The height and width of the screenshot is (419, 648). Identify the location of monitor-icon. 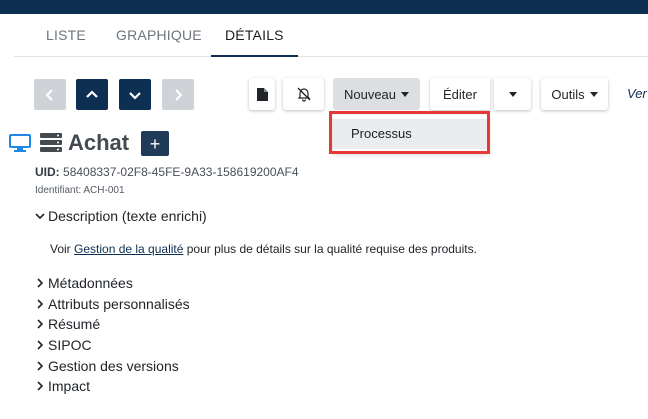
(20, 143).